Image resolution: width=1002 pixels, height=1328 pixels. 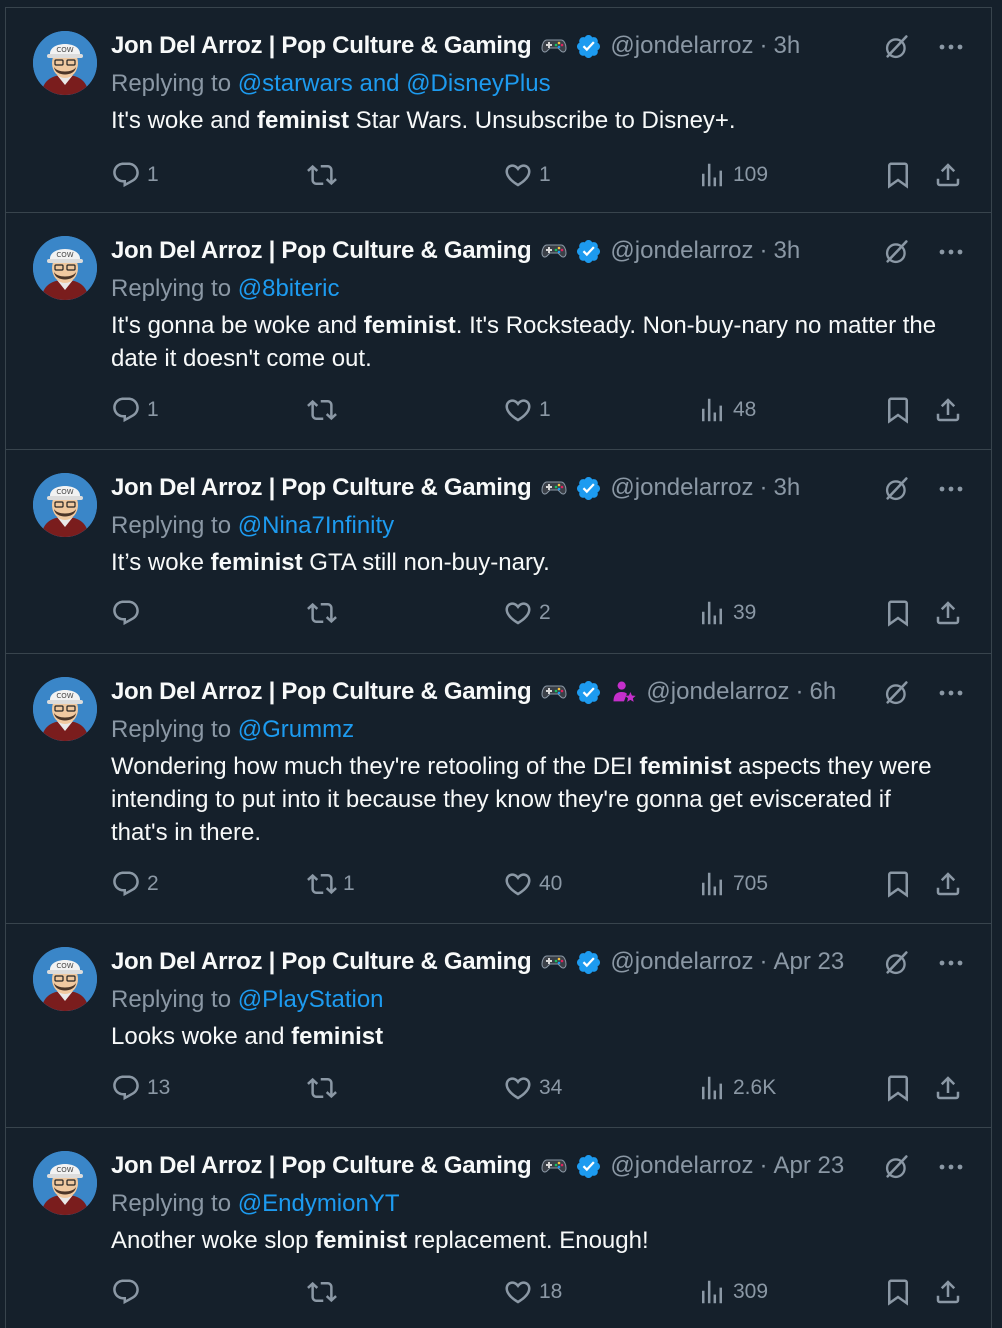 I want to click on views-button: 309, so click(x=732, y=1292).